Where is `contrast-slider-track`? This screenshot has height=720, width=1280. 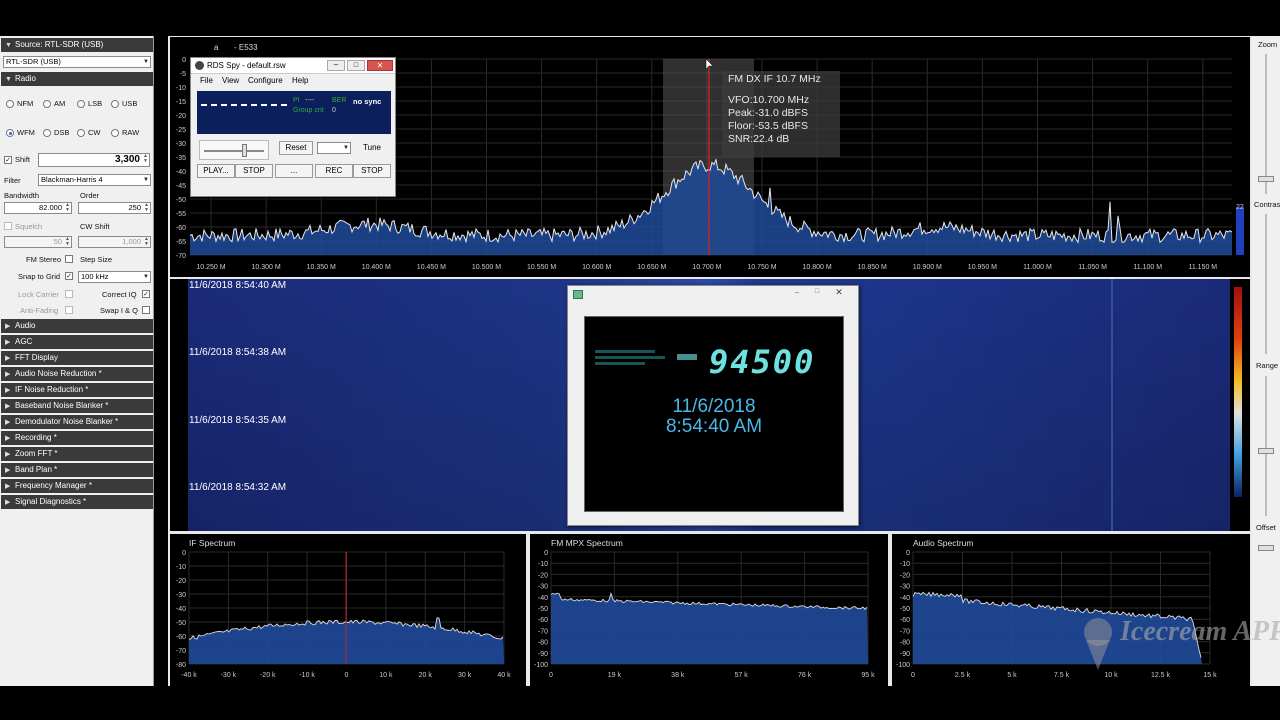 contrast-slider-track is located at coordinates (1266, 284).